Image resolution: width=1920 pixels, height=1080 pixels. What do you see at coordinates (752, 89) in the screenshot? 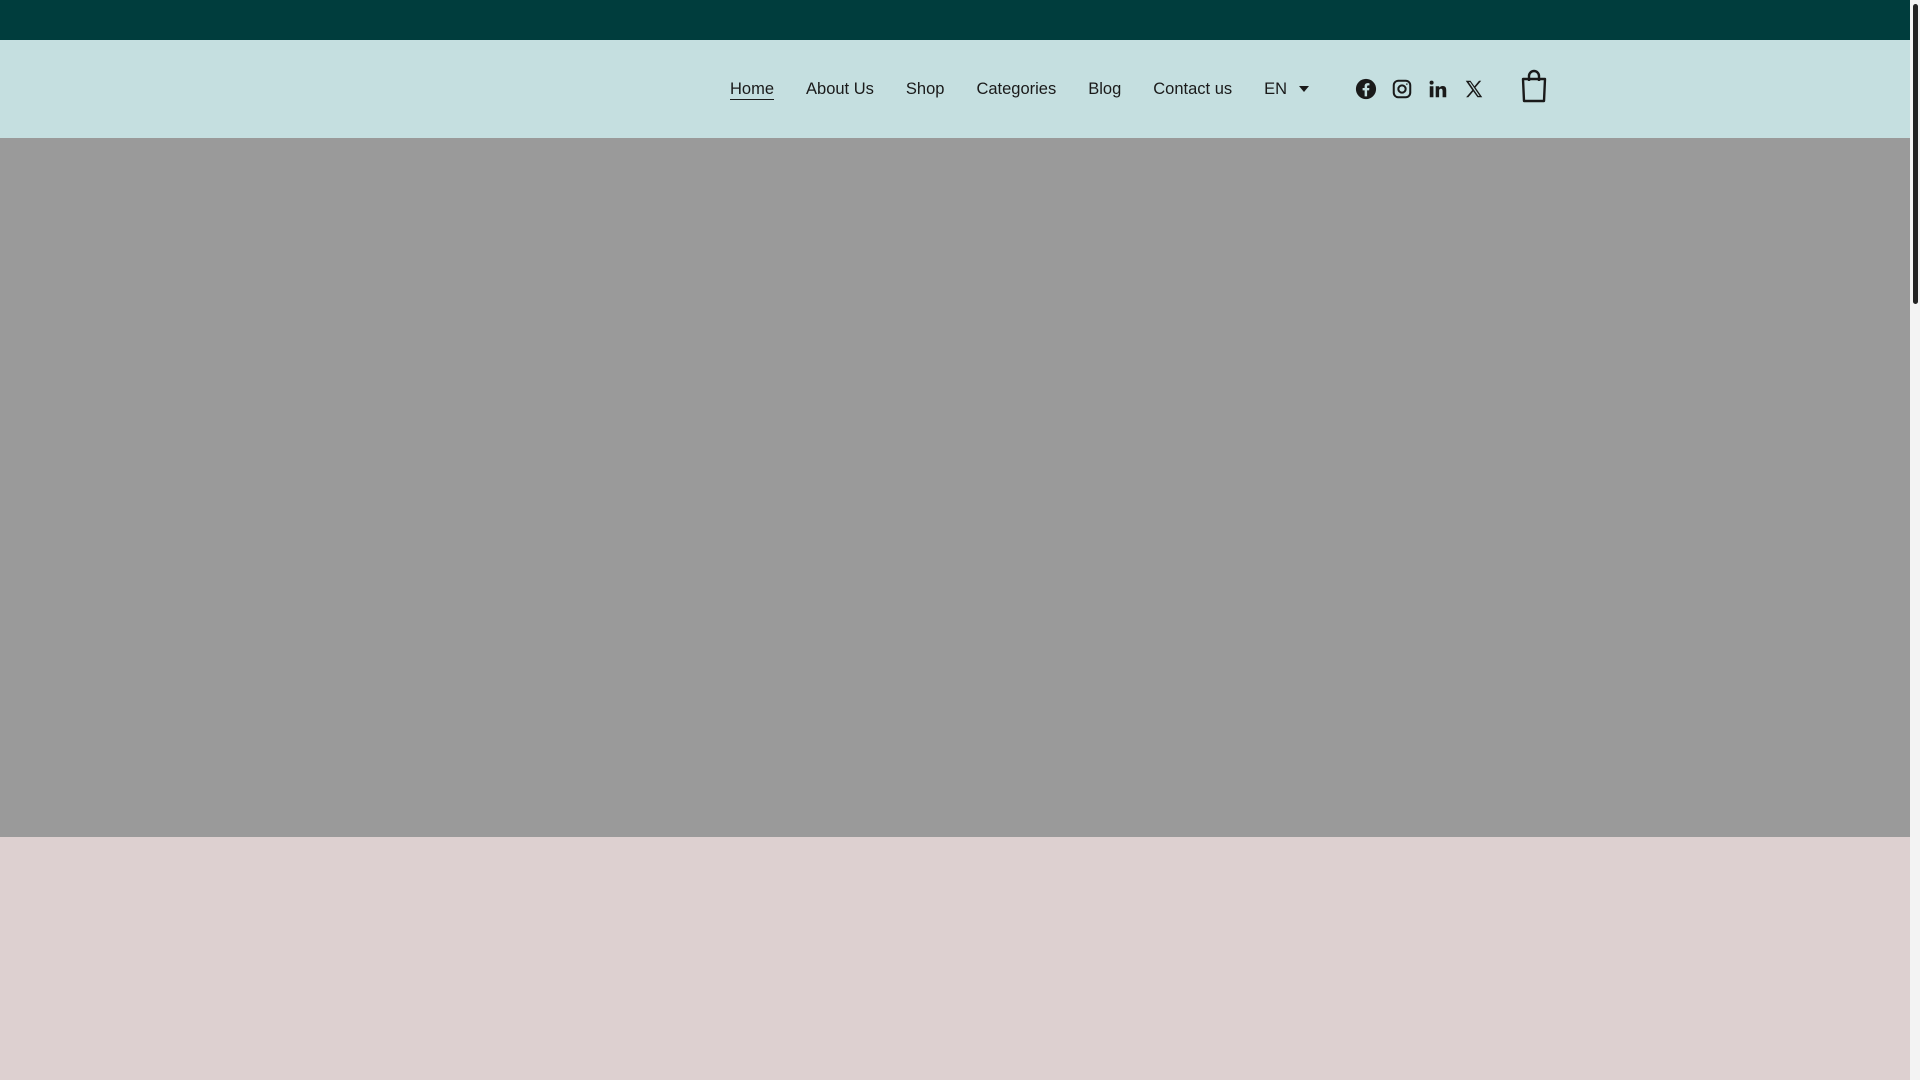
I see `nav-home: Home` at bounding box center [752, 89].